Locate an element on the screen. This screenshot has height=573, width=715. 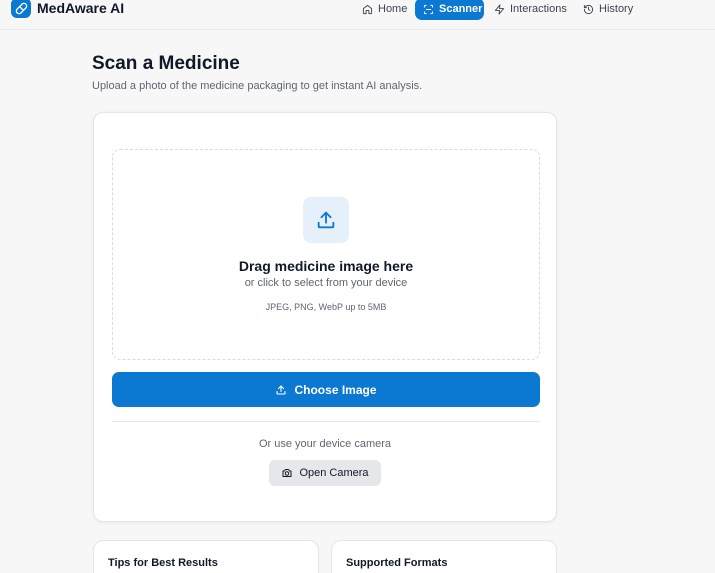
supported-formats-note: JPEG, PNG, WebP up to 5MB is located at coordinates (326, 307).